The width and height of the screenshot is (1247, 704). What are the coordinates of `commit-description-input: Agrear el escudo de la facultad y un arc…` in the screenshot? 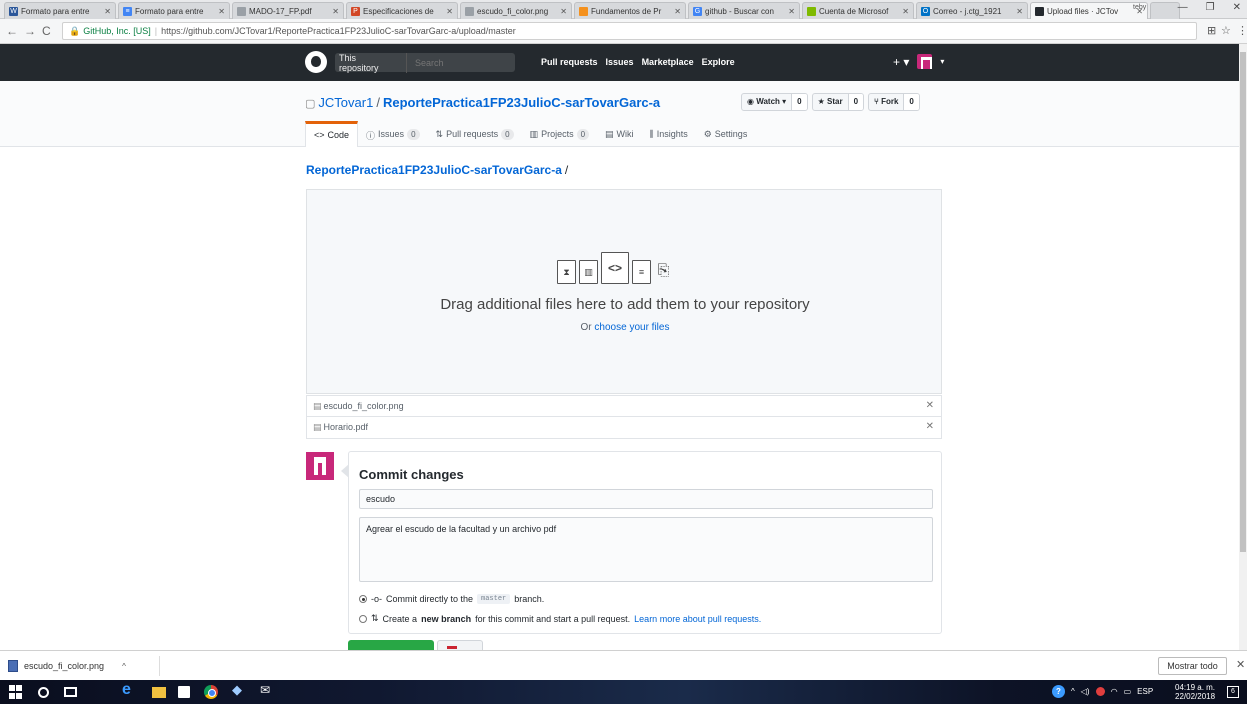 It's located at (646, 549).